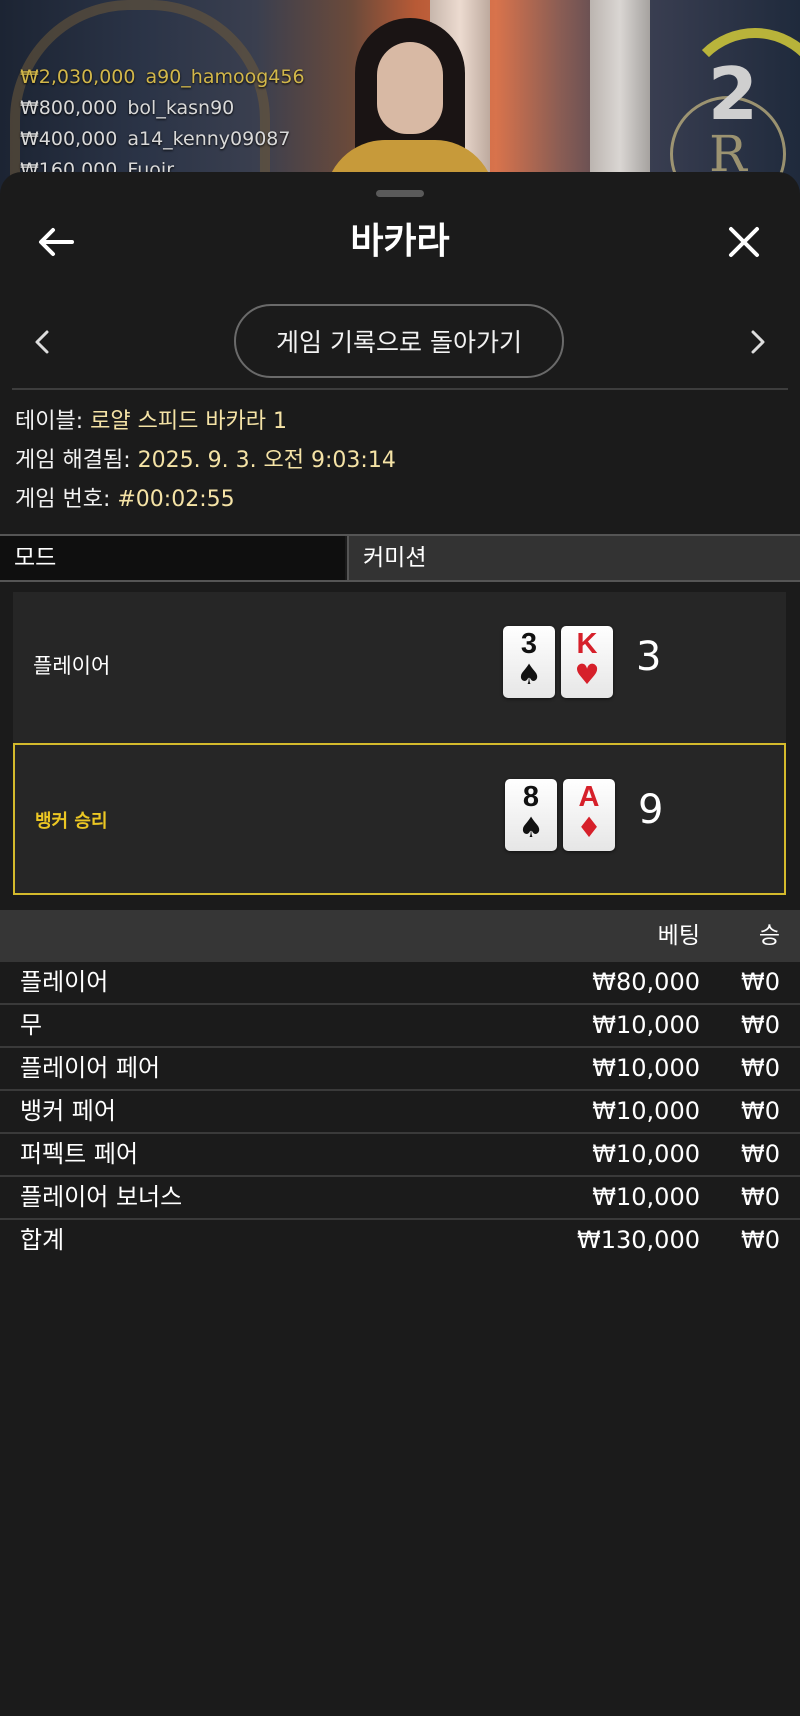 This screenshot has width=800, height=1716. What do you see at coordinates (400, 983) in the screenshot?
I see `table-row: 플레이어 ₩80,000 ₩0` at bounding box center [400, 983].